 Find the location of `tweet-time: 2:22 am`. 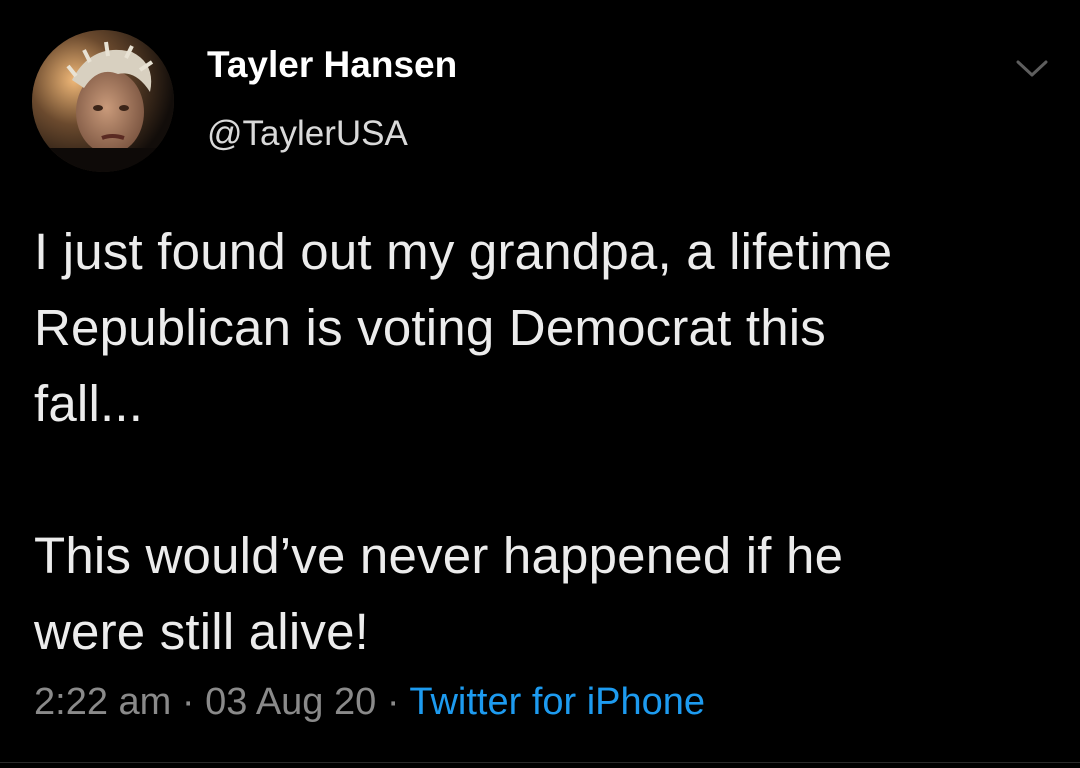

tweet-time: 2:22 am is located at coordinates (102, 702).